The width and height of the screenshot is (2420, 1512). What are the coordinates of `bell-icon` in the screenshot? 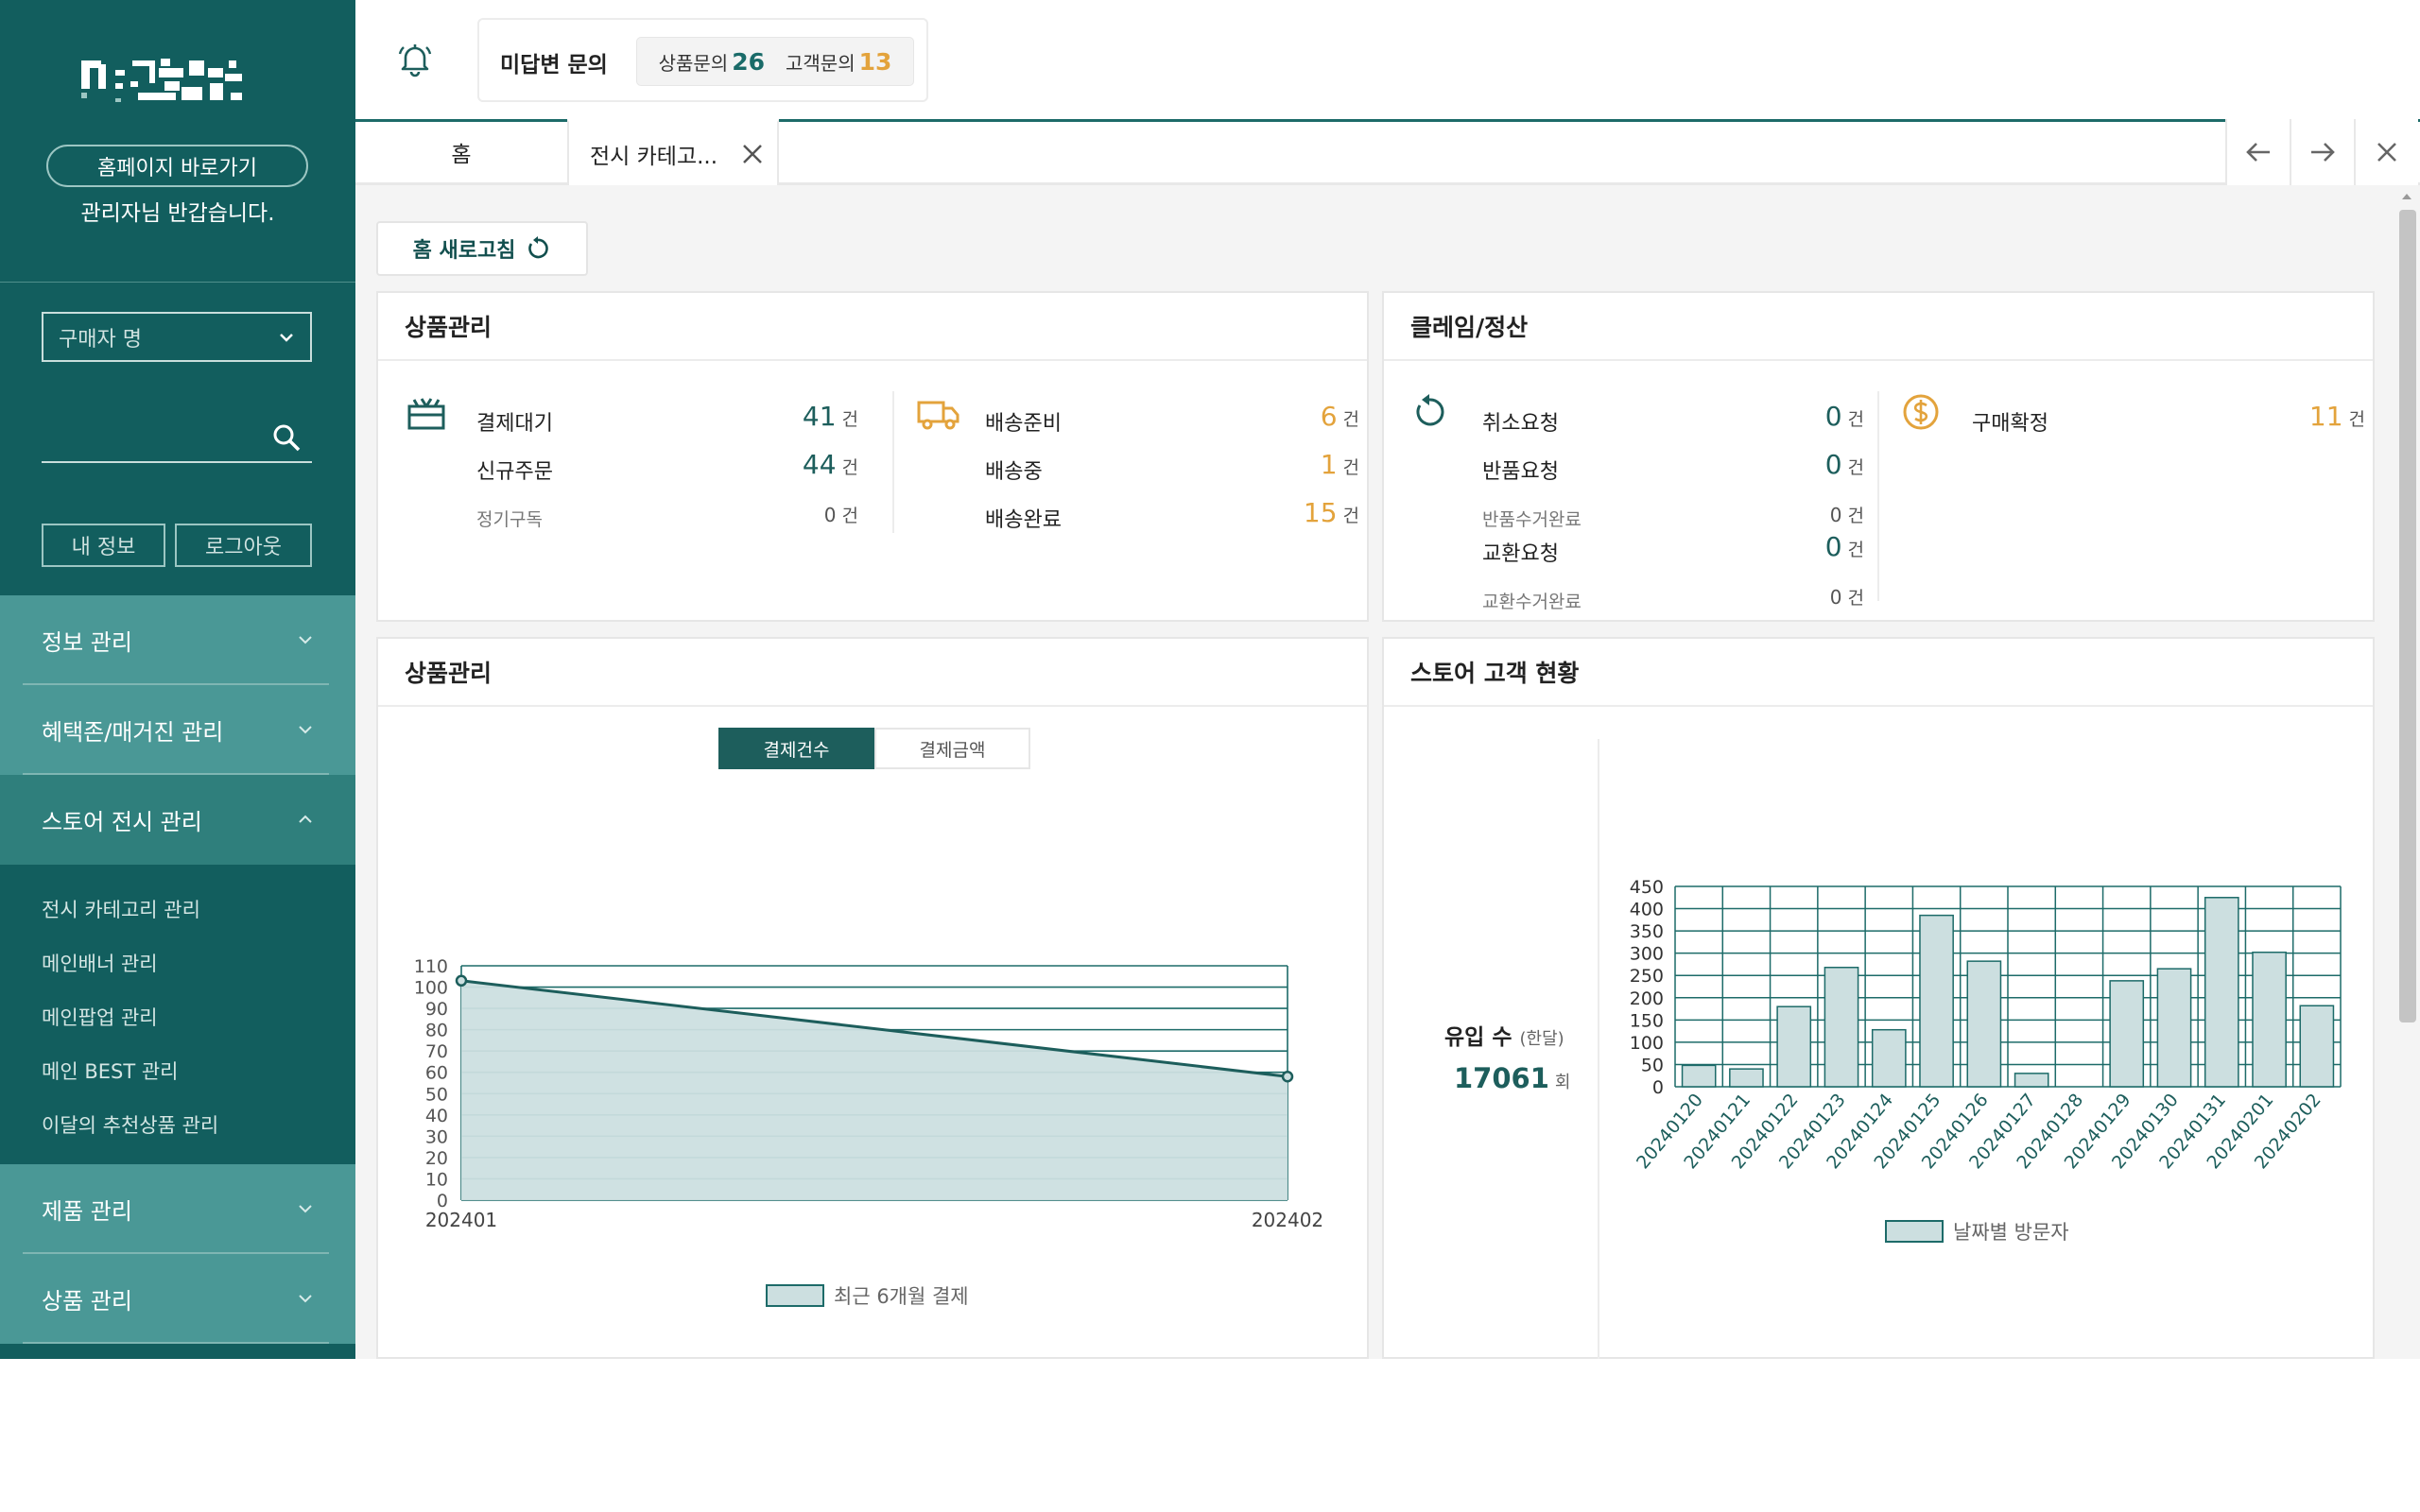 It's located at (415, 59).